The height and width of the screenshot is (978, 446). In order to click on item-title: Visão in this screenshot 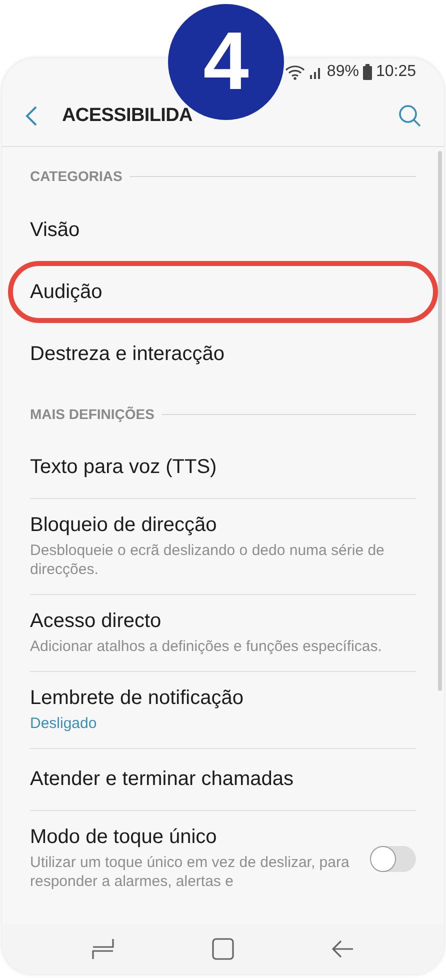, I will do `click(55, 230)`.